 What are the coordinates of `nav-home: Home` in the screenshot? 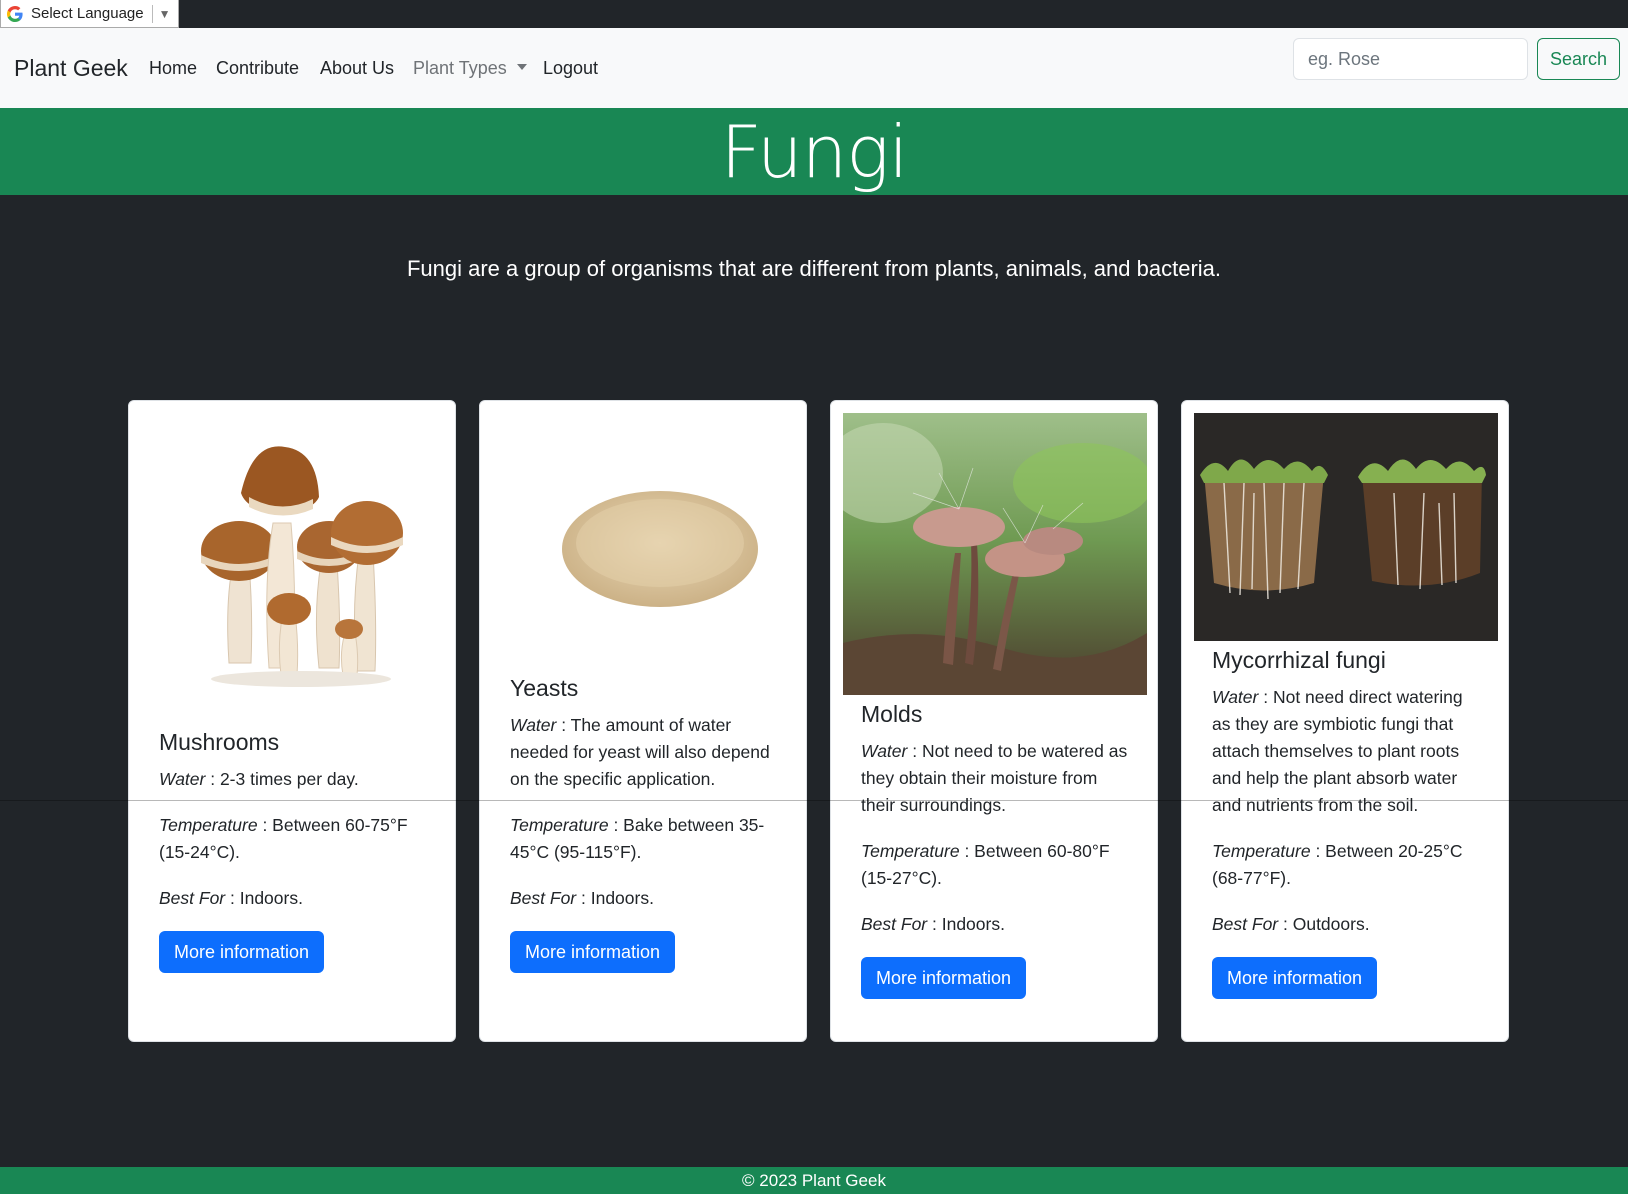 It's located at (173, 68).